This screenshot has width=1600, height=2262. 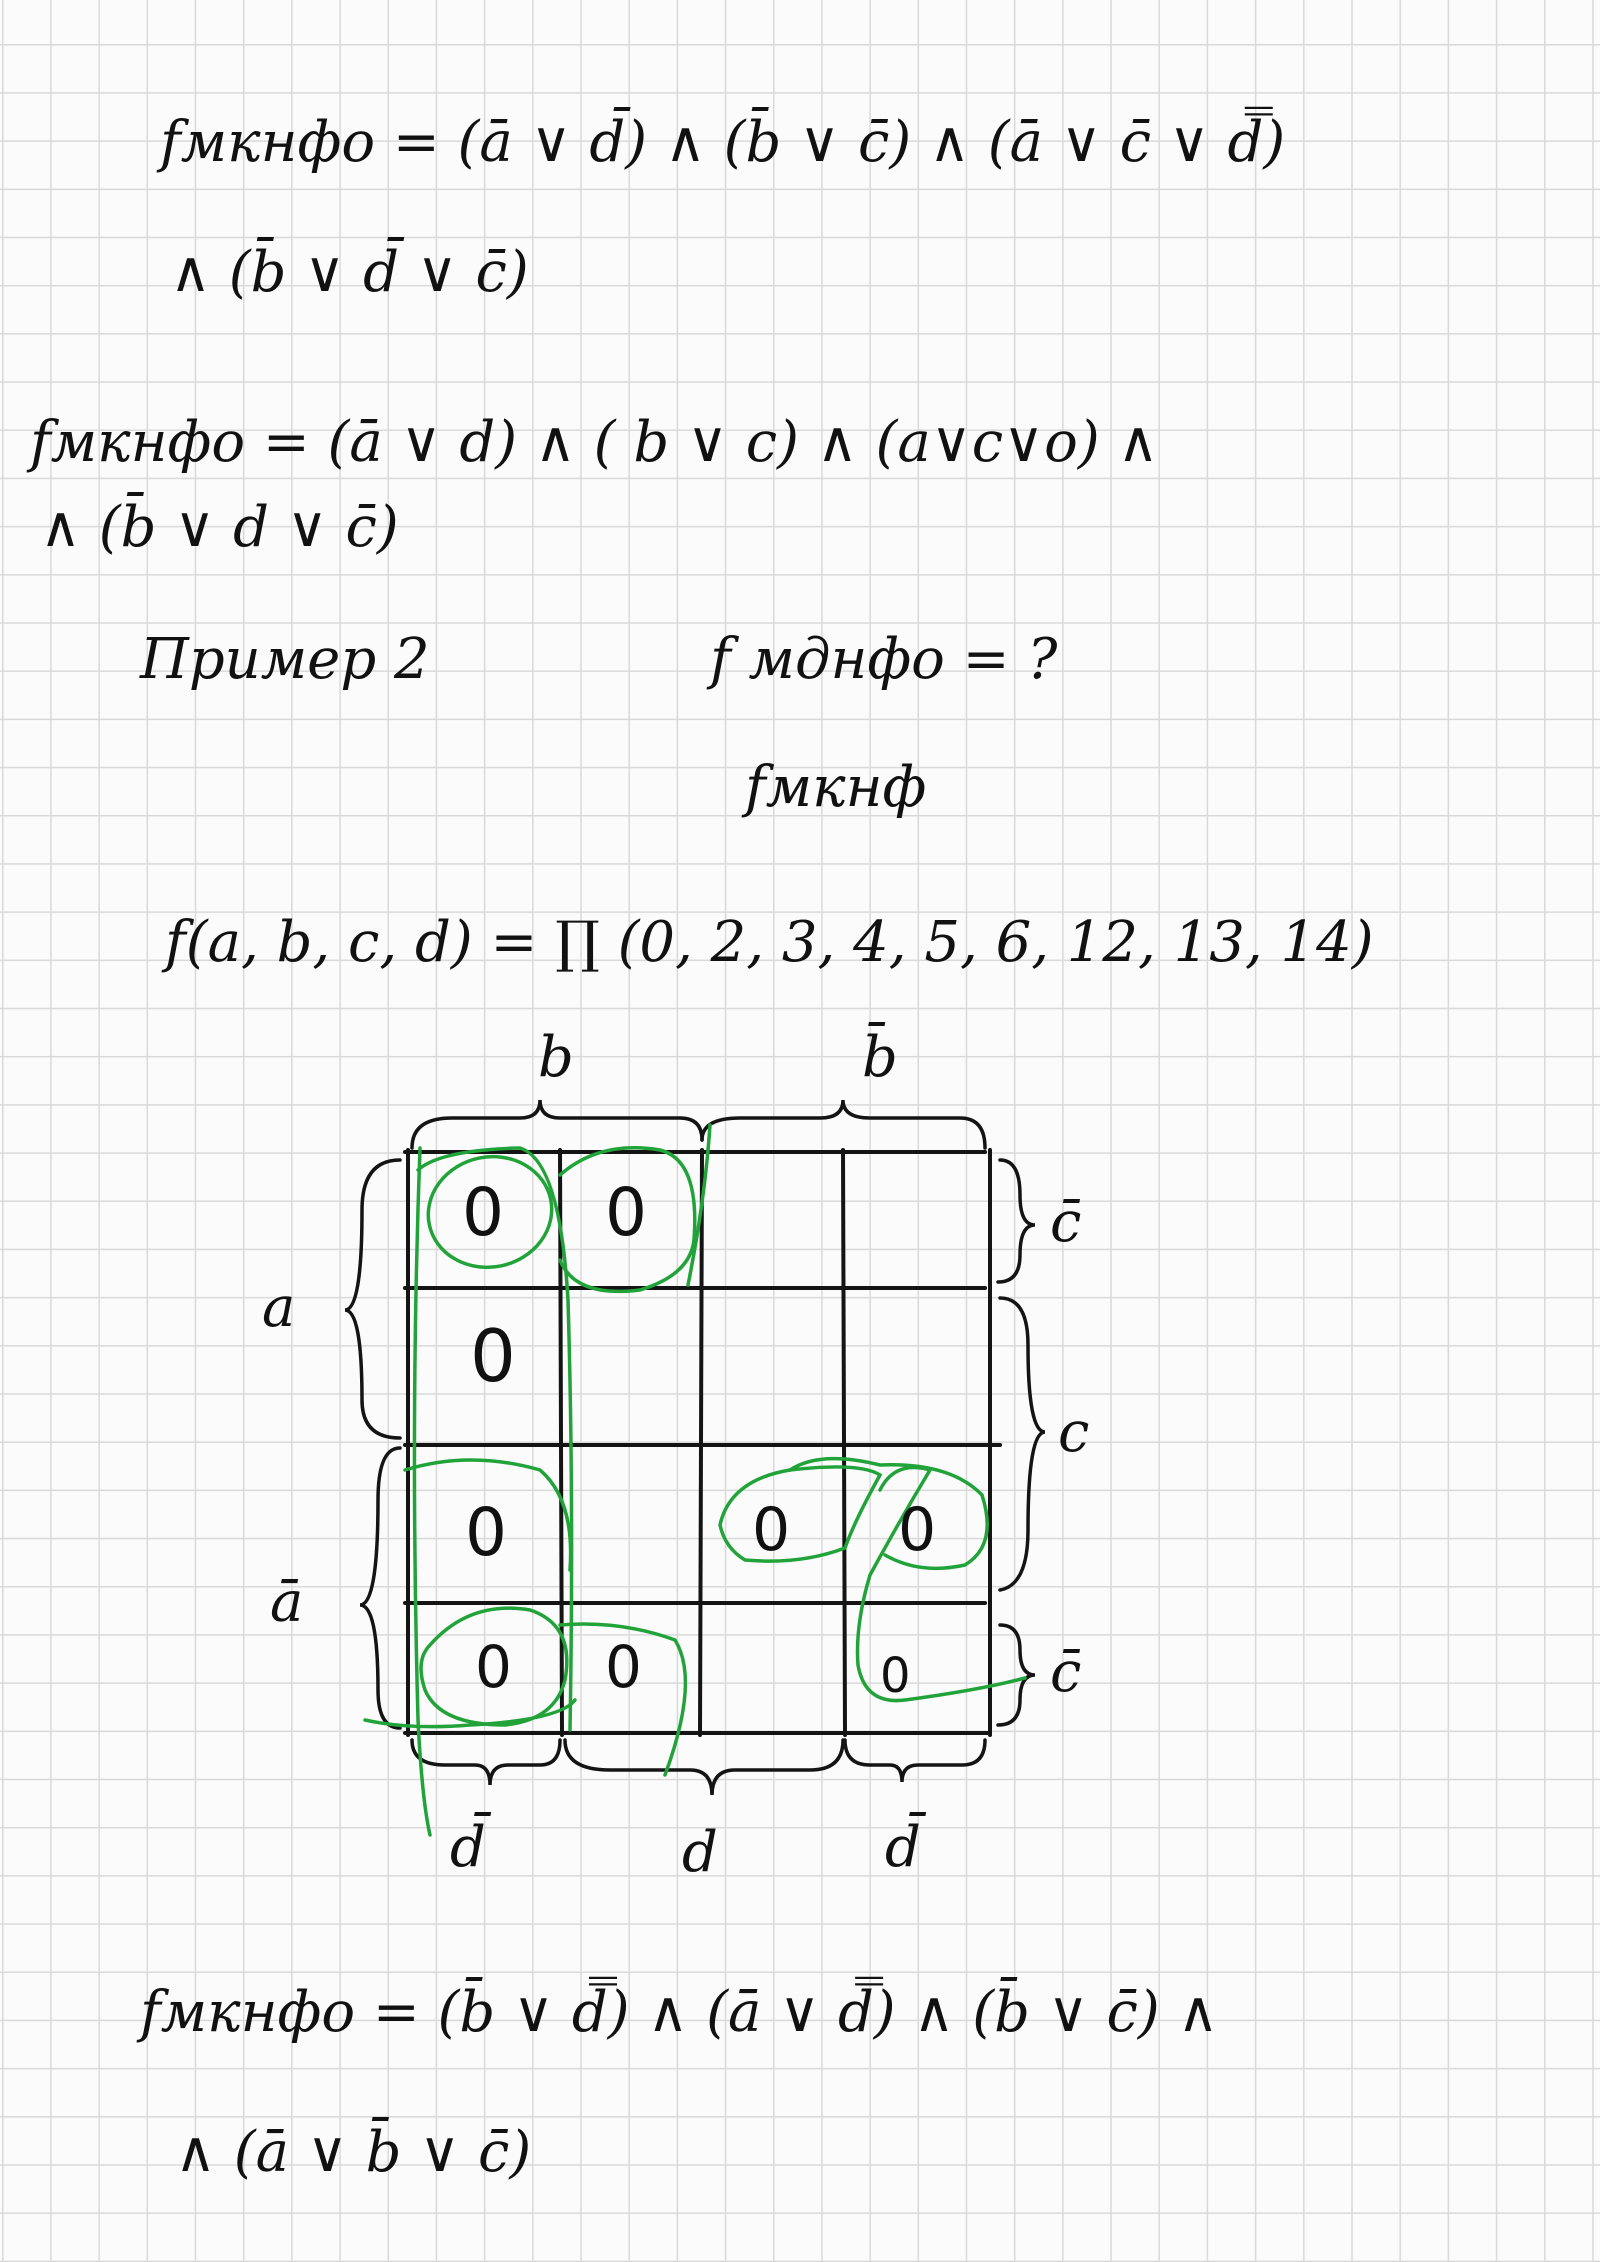 I want to click on kmap-label-left-a: a, so click(x=279, y=1307).